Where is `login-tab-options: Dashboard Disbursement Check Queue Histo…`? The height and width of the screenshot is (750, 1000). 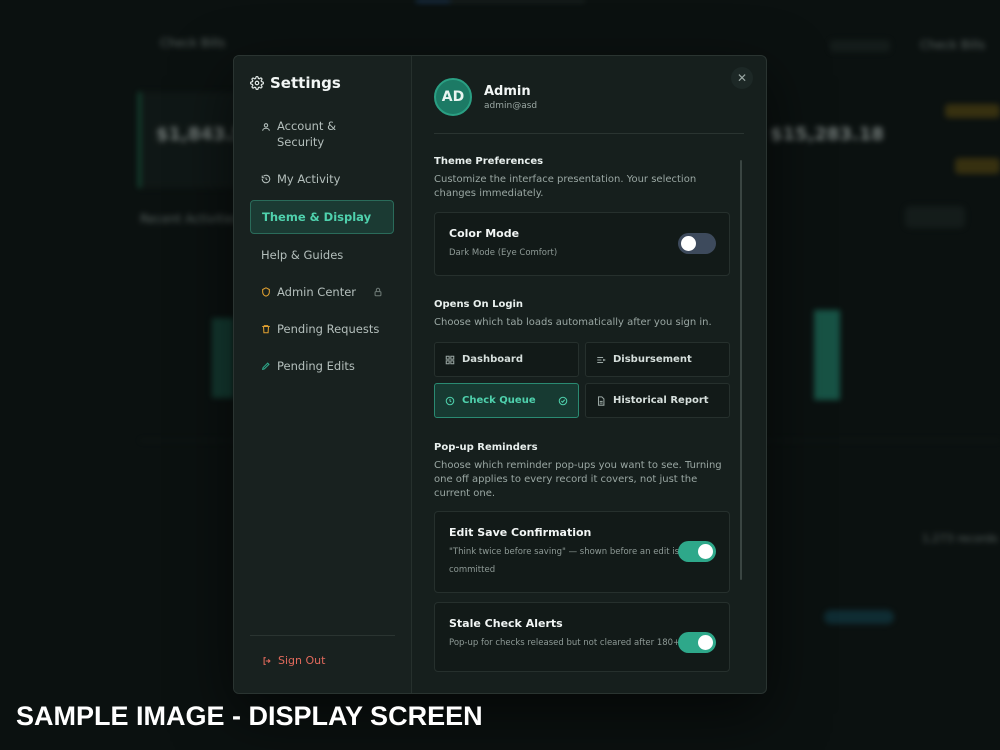 login-tab-options: Dashboard Disbursement Check Queue Histo… is located at coordinates (589, 380).